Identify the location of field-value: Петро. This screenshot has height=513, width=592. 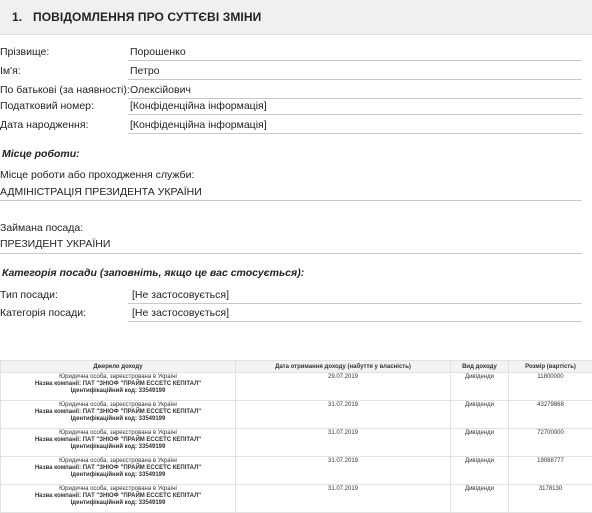
(145, 71).